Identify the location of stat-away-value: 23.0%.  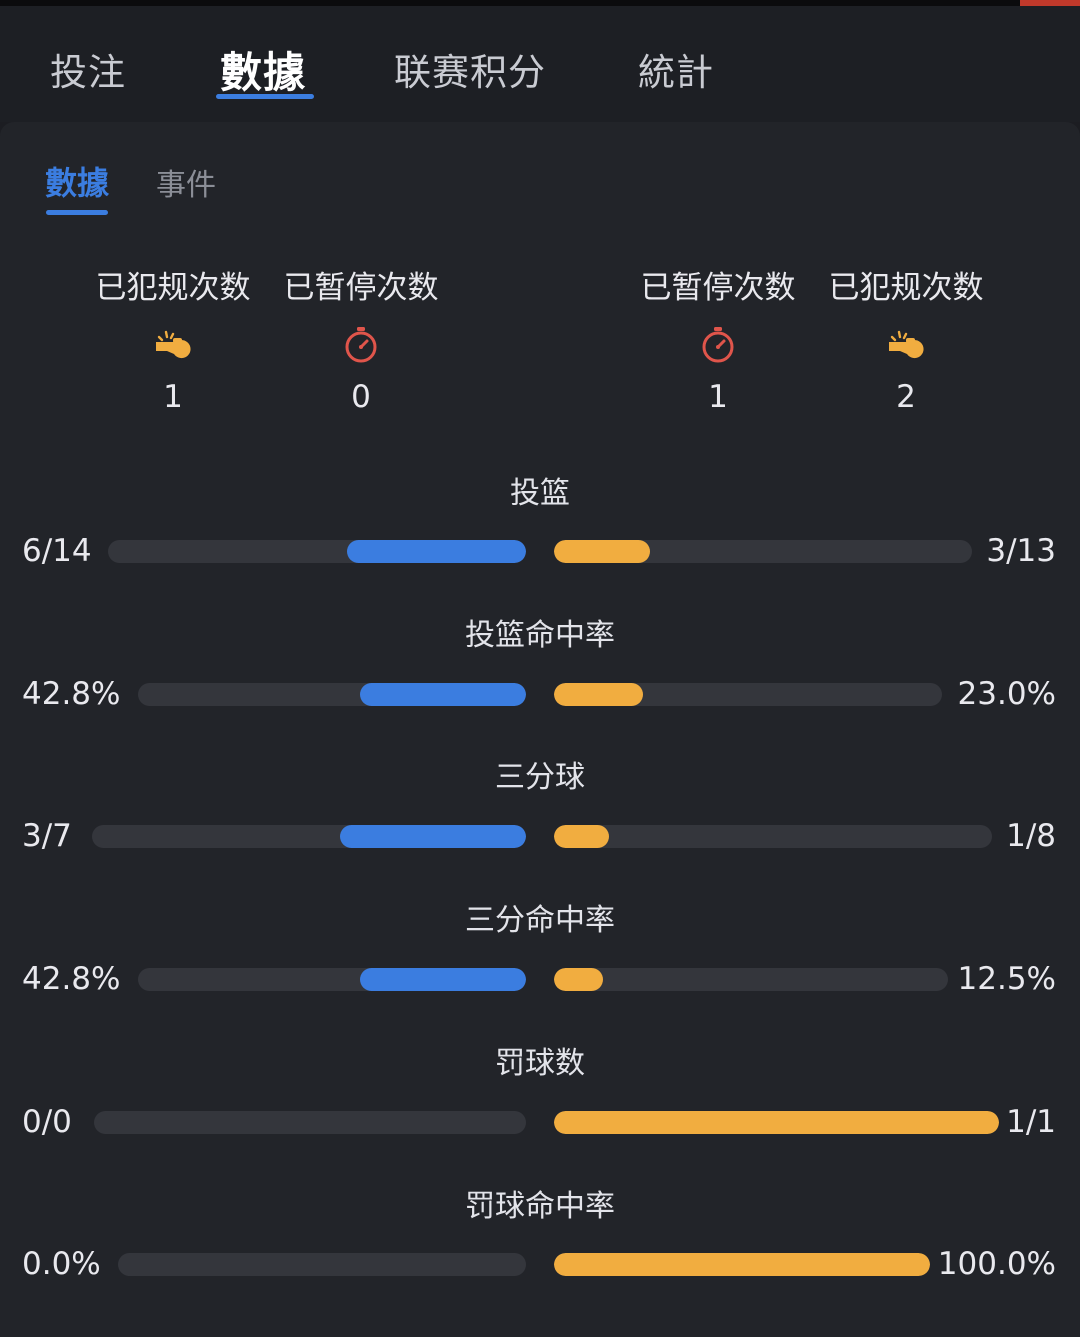
(1006, 694).